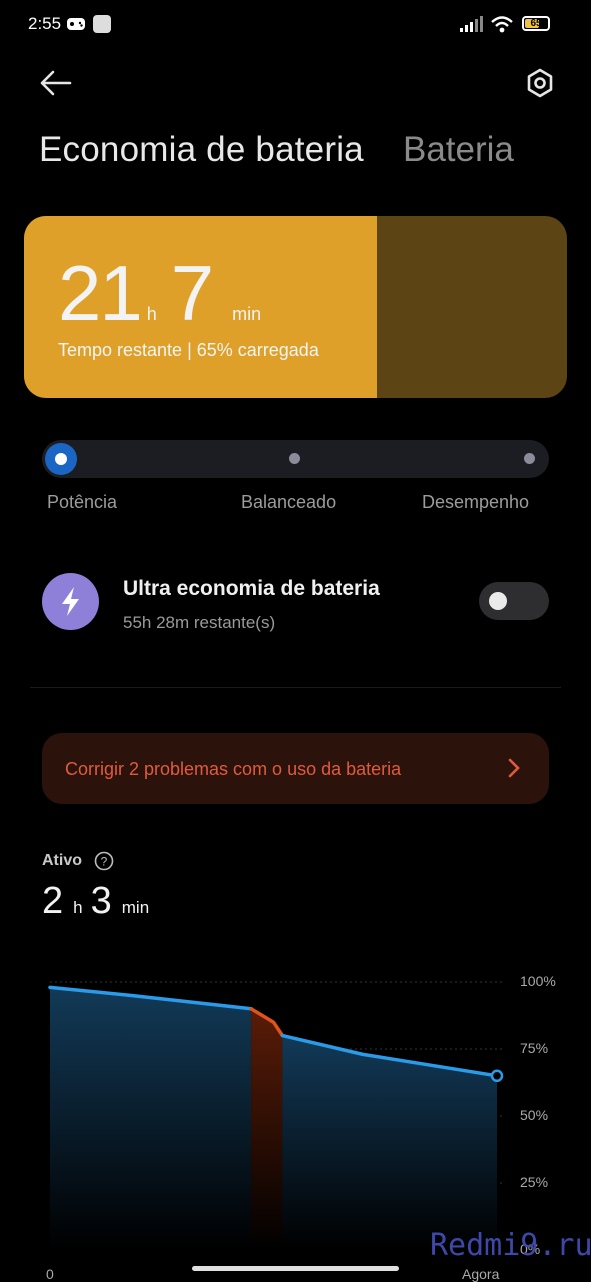  What do you see at coordinates (100, 293) in the screenshot?
I see `remaining-hours: 21` at bounding box center [100, 293].